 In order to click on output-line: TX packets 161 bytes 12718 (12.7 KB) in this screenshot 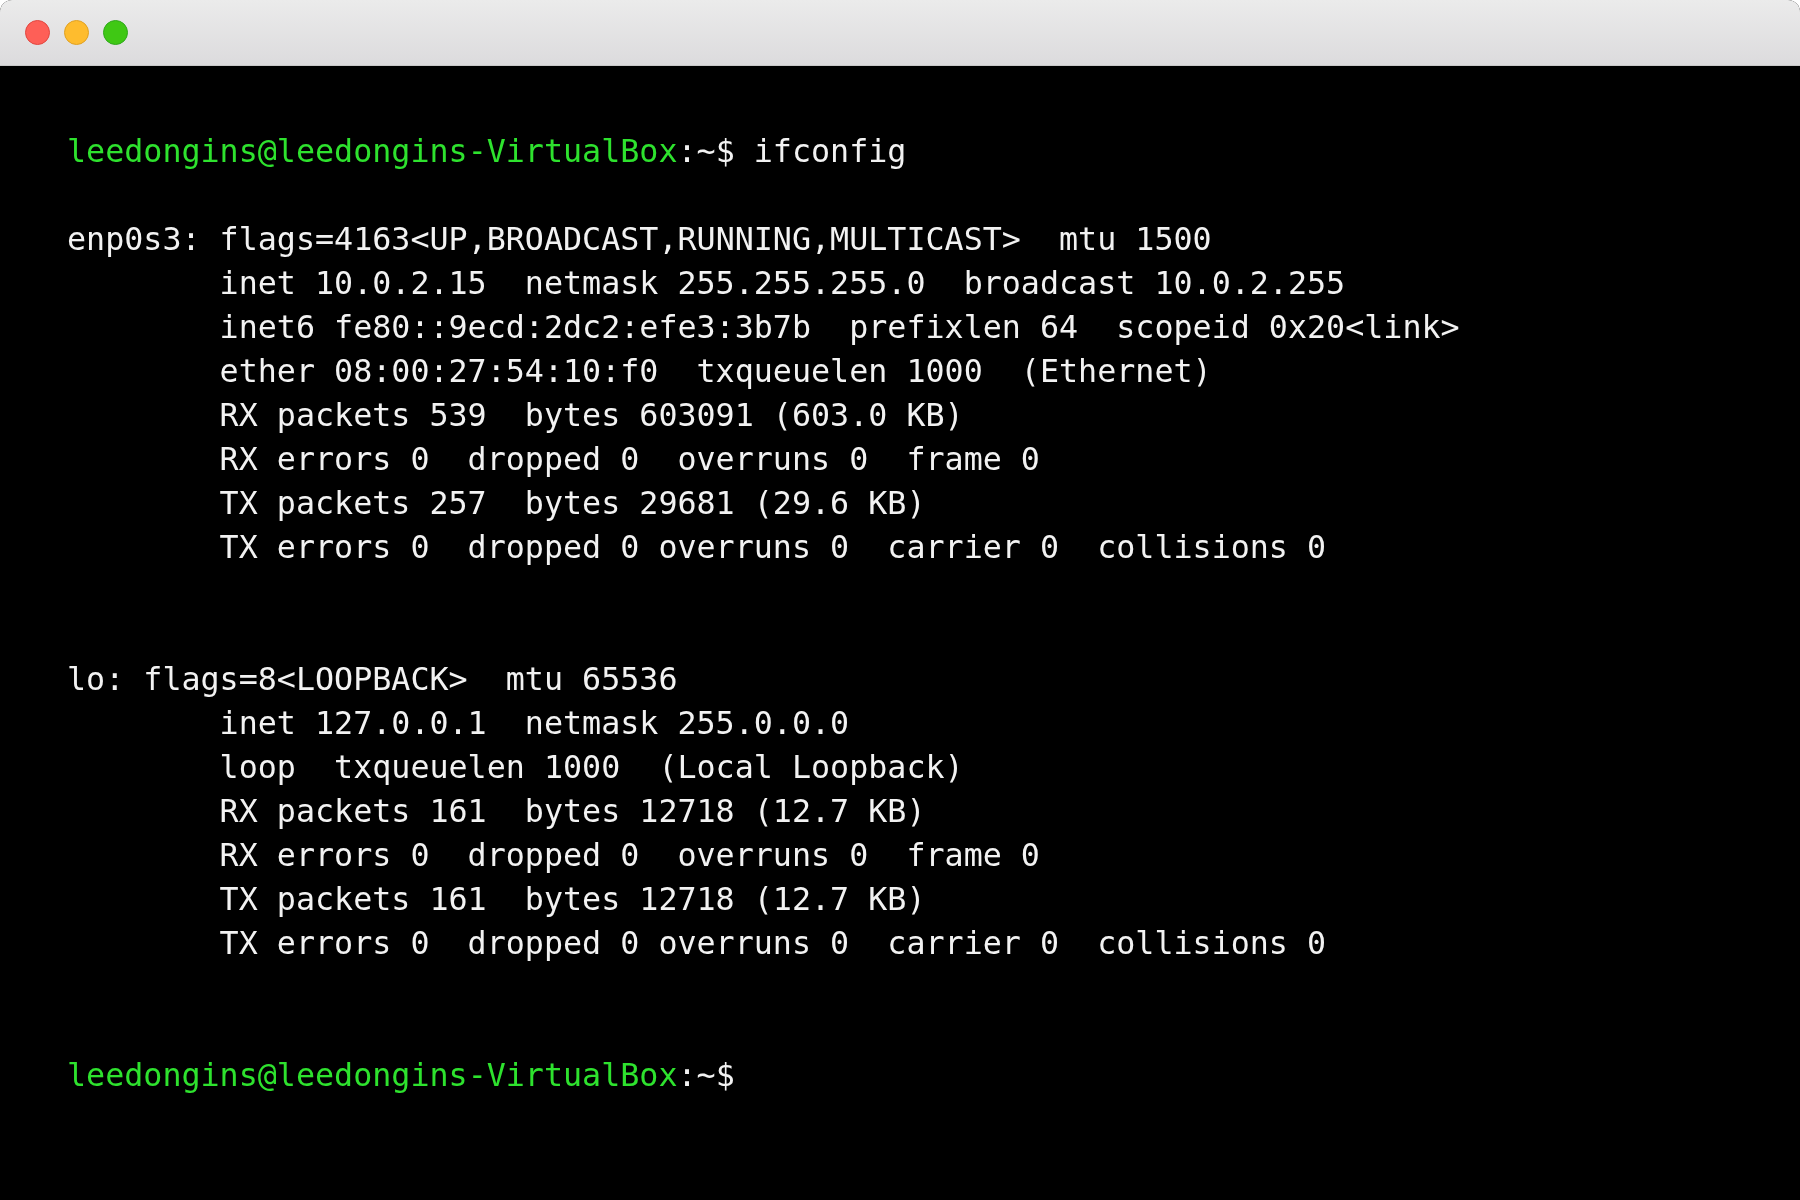, I will do `click(572, 899)`.